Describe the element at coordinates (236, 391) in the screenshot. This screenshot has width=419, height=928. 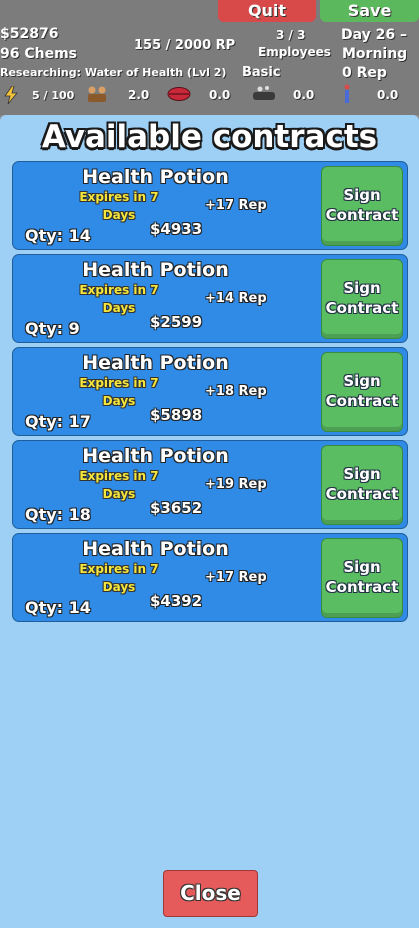
I see `contract-rep: +18 Rep` at that location.